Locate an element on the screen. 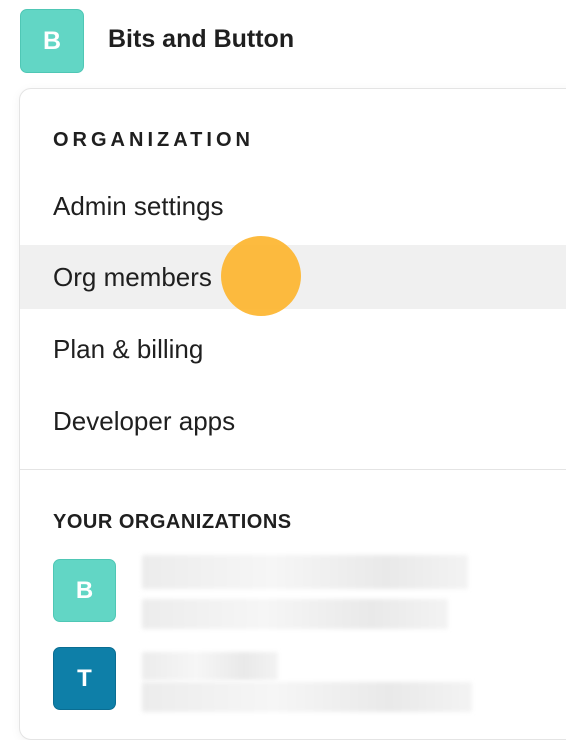 Image resolution: width=566 pixels, height=740 pixels. menu-item-plan-billing: Plan & billing is located at coordinates (293, 349).